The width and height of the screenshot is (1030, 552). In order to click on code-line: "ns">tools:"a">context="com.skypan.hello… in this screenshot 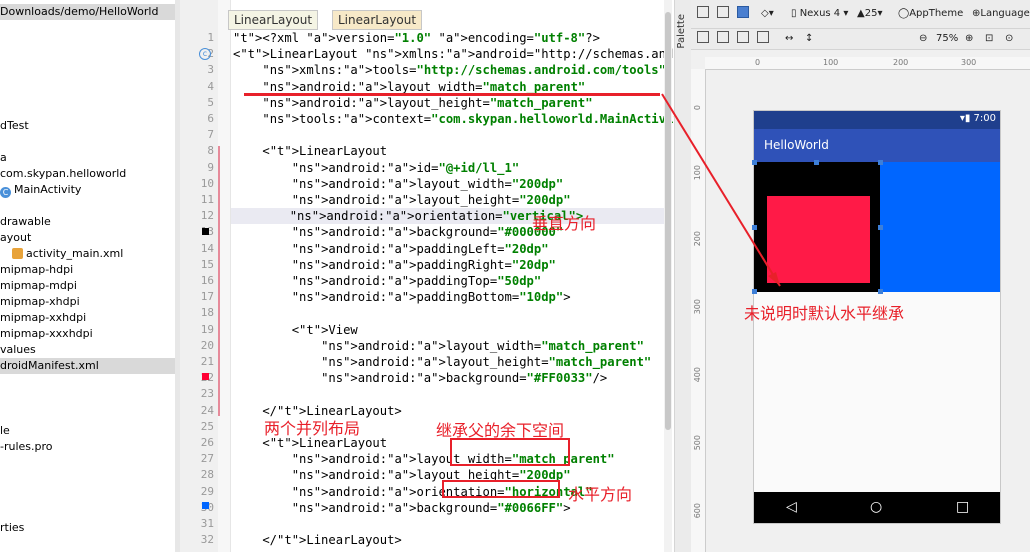, I will do `click(467, 119)`.